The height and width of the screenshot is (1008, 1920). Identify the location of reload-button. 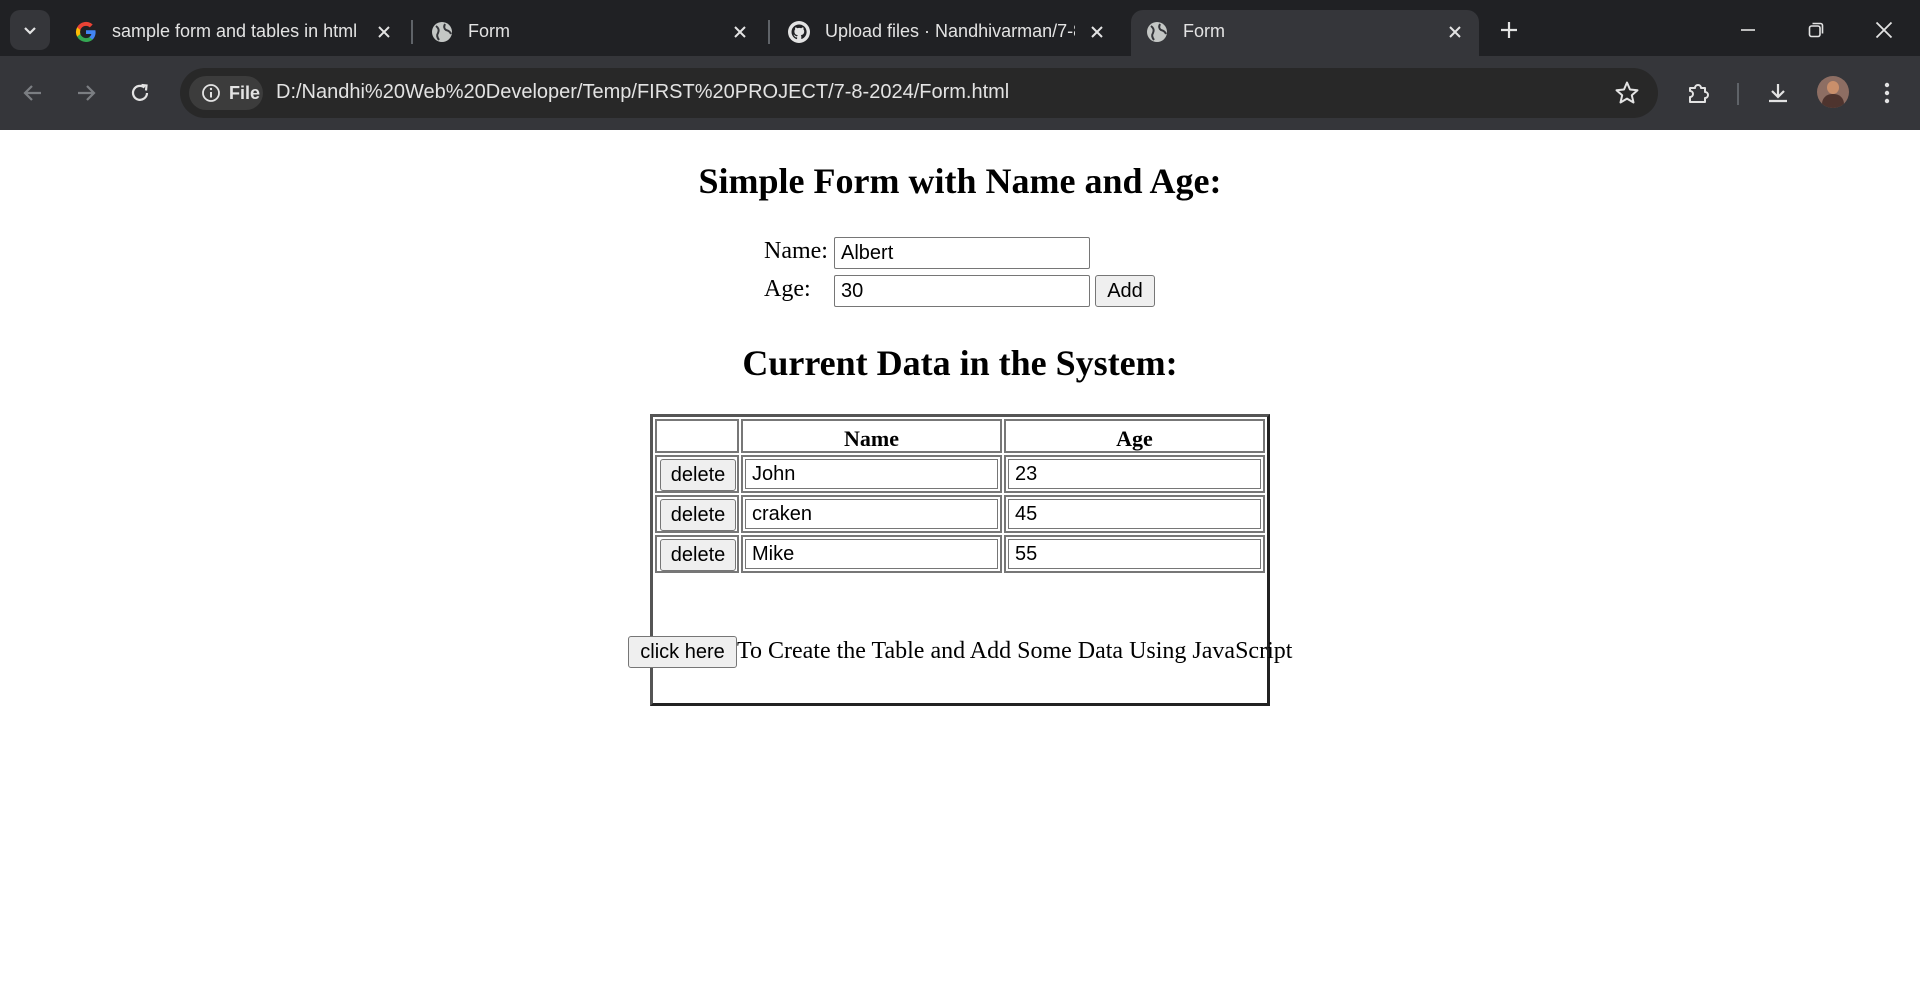
(140, 93).